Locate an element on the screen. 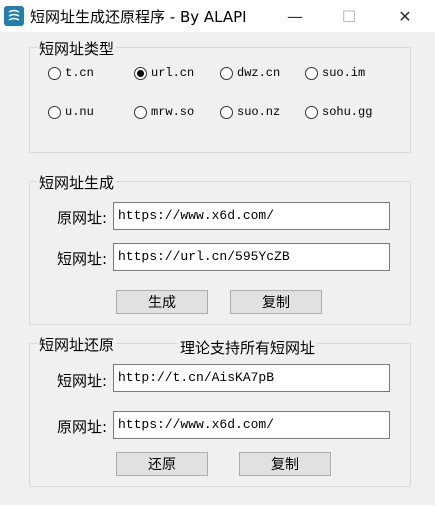 The image size is (435, 505). restore-button: 还原 is located at coordinates (162, 464).